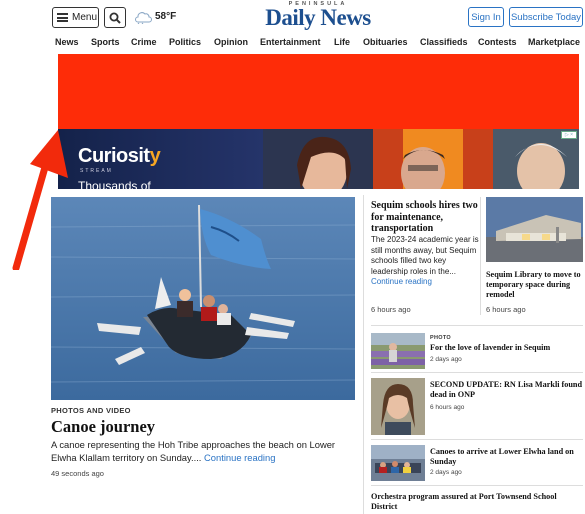 This screenshot has width=585, height=514. I want to click on nav-item-life: Life, so click(342, 42).